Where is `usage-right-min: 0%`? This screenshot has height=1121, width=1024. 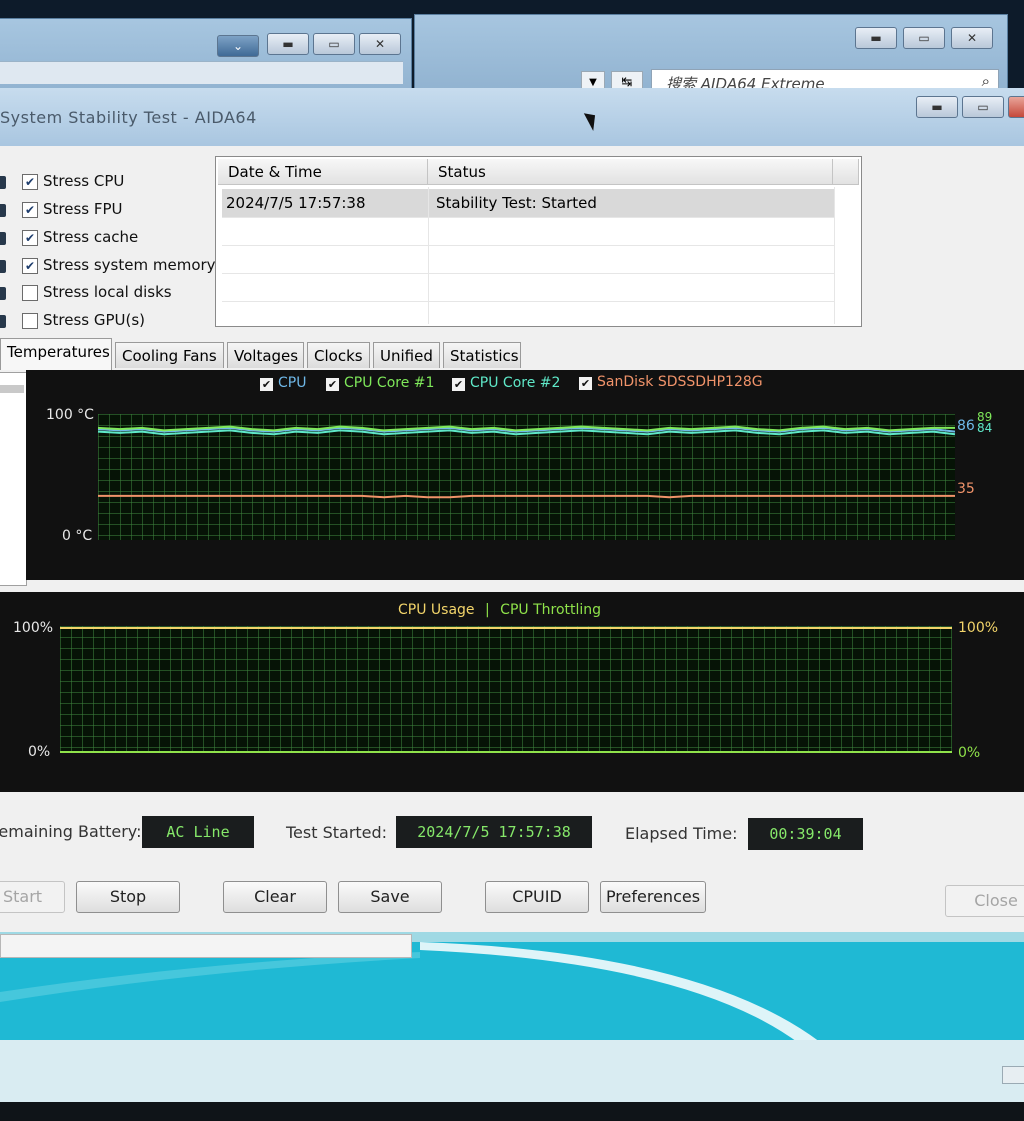 usage-right-min: 0% is located at coordinates (969, 753).